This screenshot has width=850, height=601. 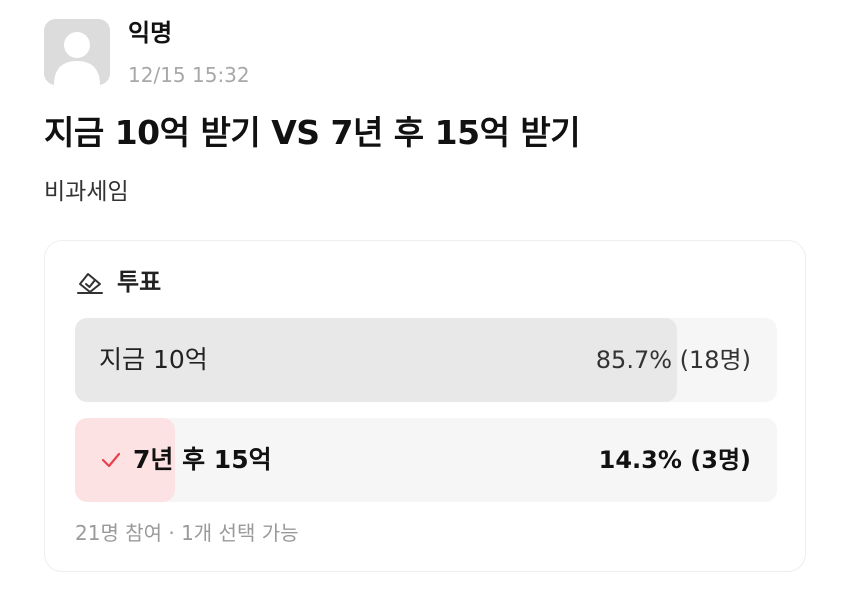 What do you see at coordinates (426, 460) in the screenshot?
I see `poll-option-2: 7년 후 15억 14.3% (3명)` at bounding box center [426, 460].